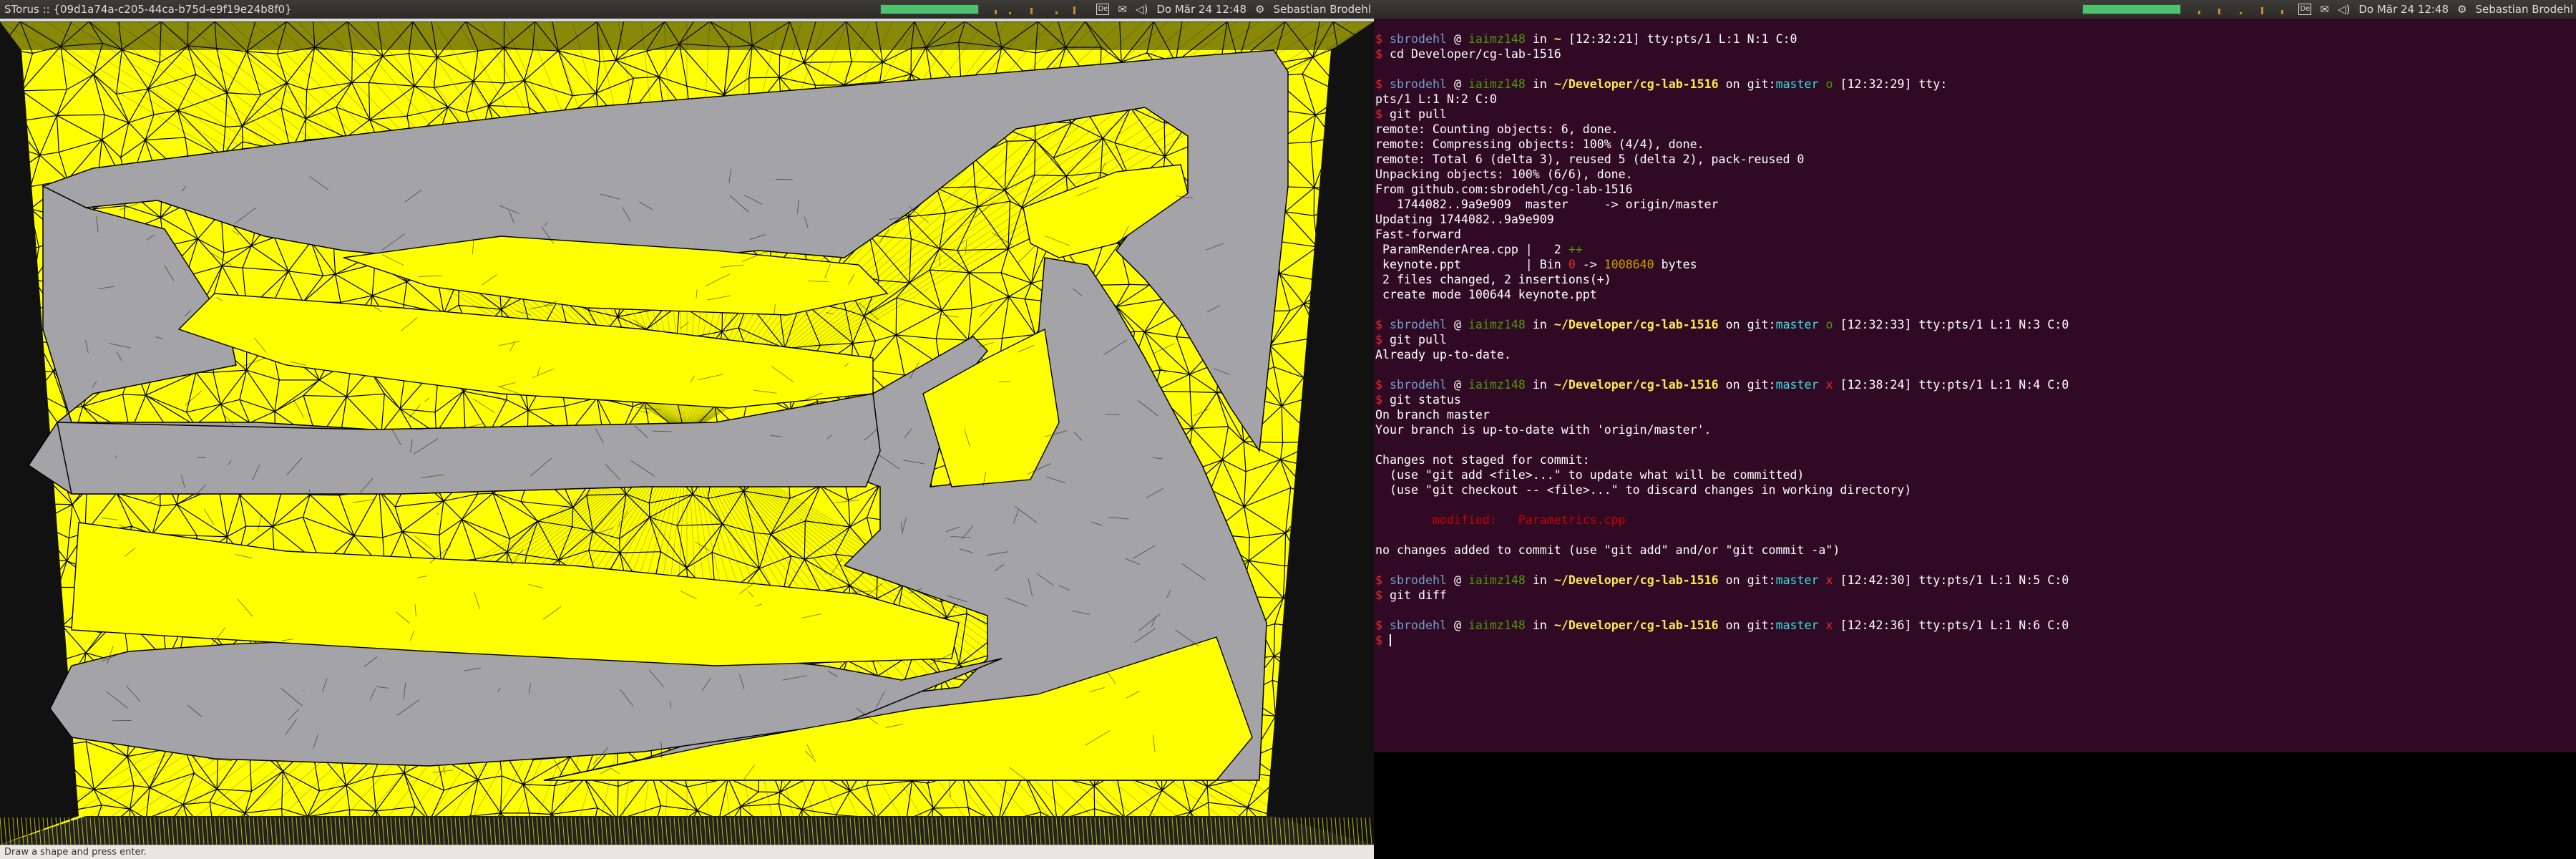 This screenshot has width=2576, height=859. Describe the element at coordinates (1975, 805) in the screenshot. I see `empty-desktop-area` at that location.